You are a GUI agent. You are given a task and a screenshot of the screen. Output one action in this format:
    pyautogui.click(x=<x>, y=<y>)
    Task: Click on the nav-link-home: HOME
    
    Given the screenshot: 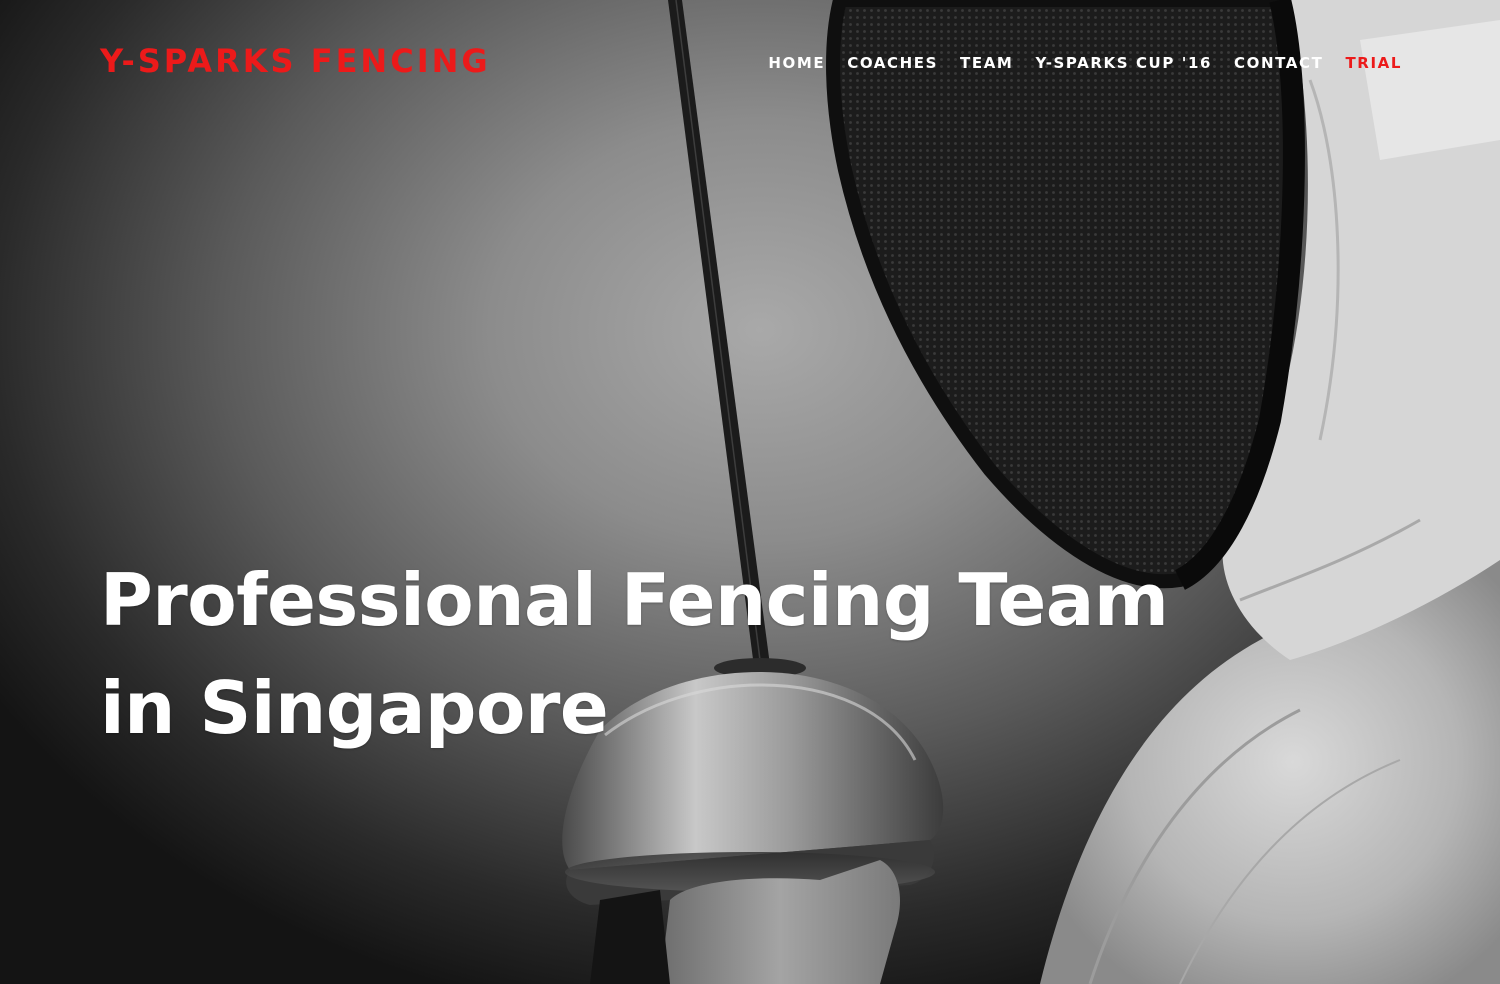 What is the action you would take?
    pyautogui.click(x=796, y=63)
    